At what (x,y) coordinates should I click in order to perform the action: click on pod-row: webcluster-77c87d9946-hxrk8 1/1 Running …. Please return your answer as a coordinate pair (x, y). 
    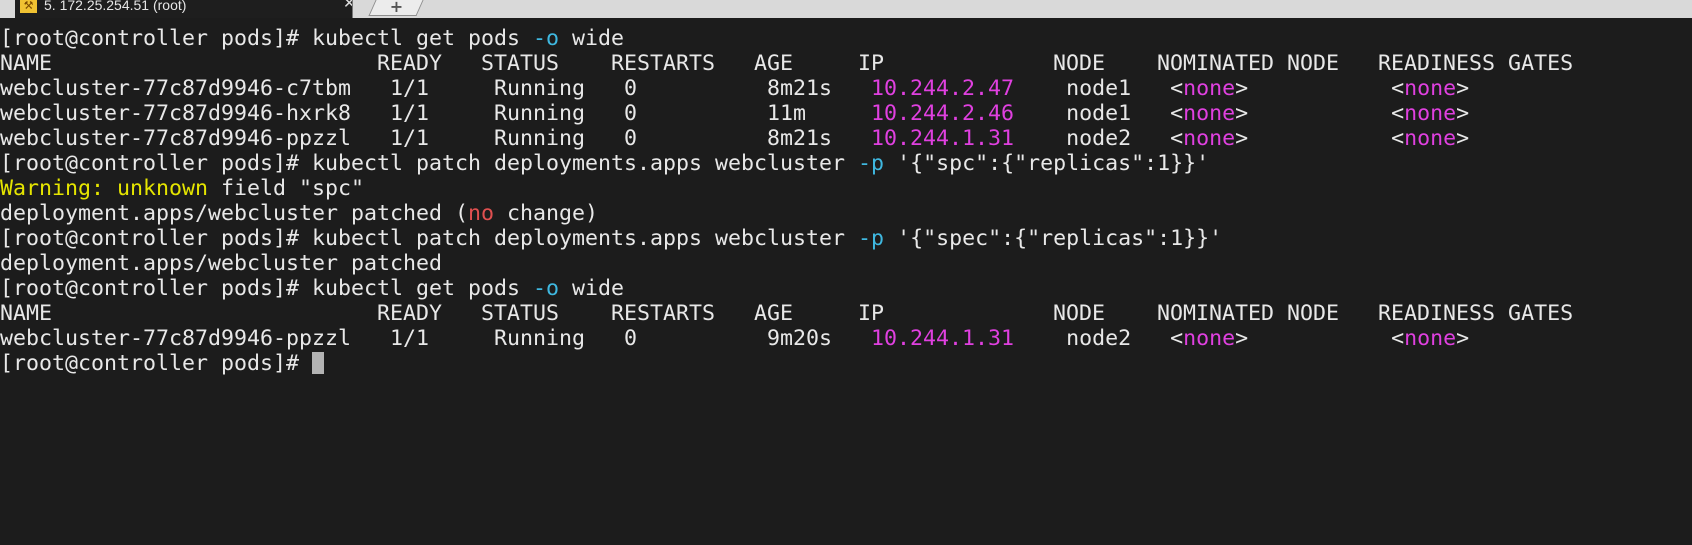
    Looking at the image, I should click on (846, 113).